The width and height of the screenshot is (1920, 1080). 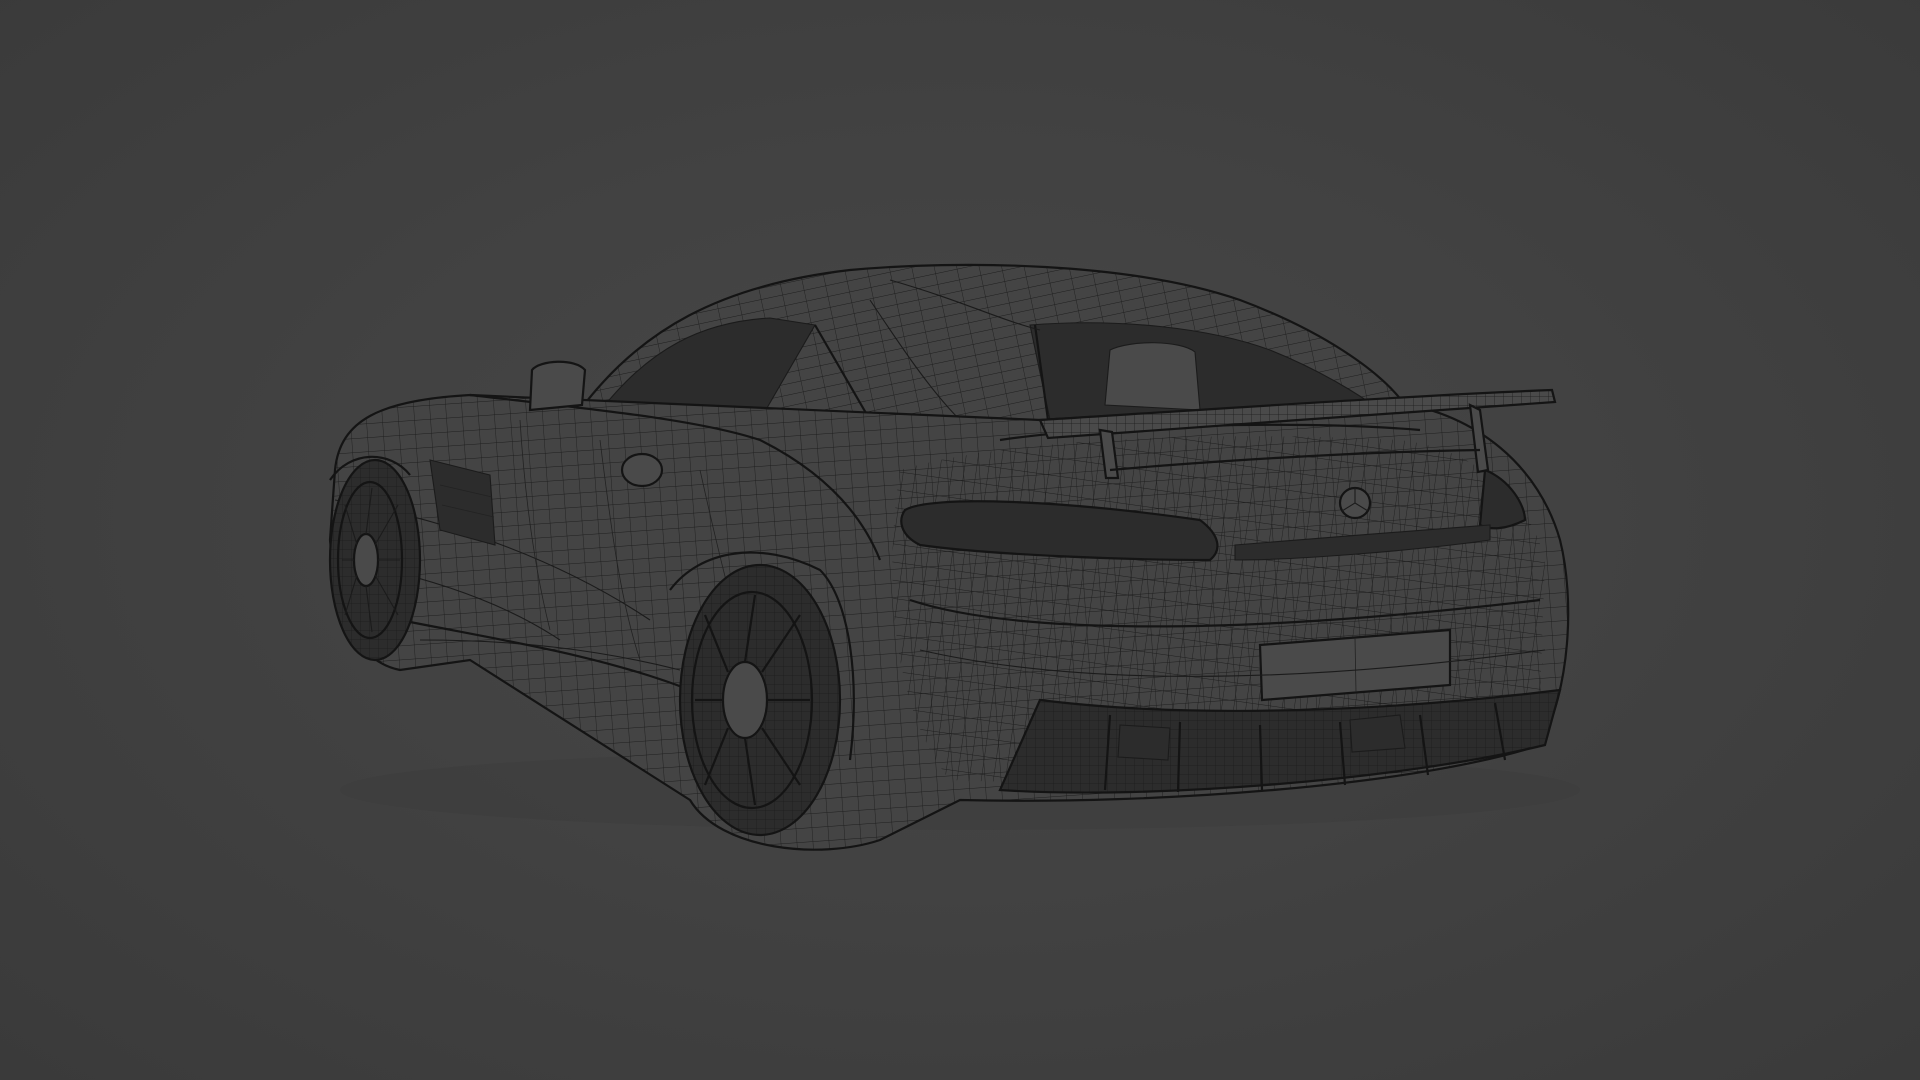 What do you see at coordinates (760, 700) in the screenshot?
I see `rear-wheel` at bounding box center [760, 700].